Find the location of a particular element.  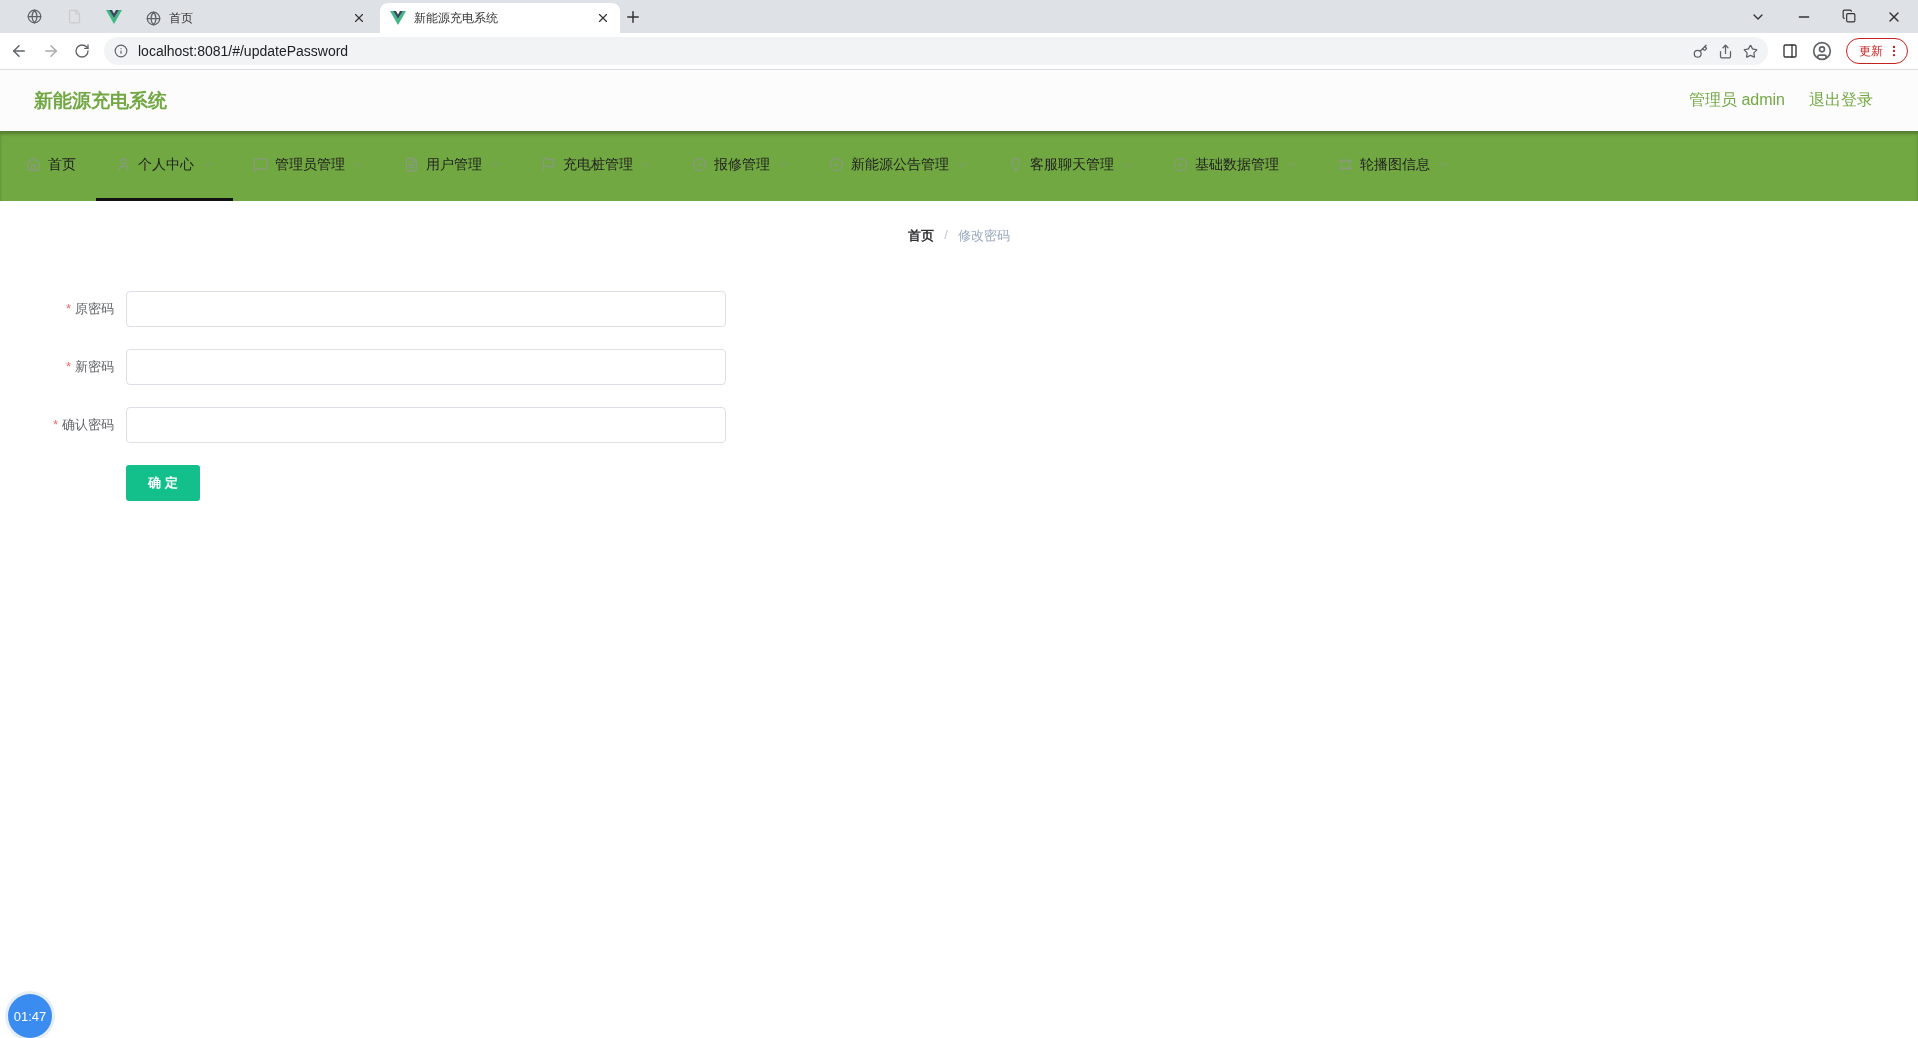

nav-item: 首页 is located at coordinates (51, 166).